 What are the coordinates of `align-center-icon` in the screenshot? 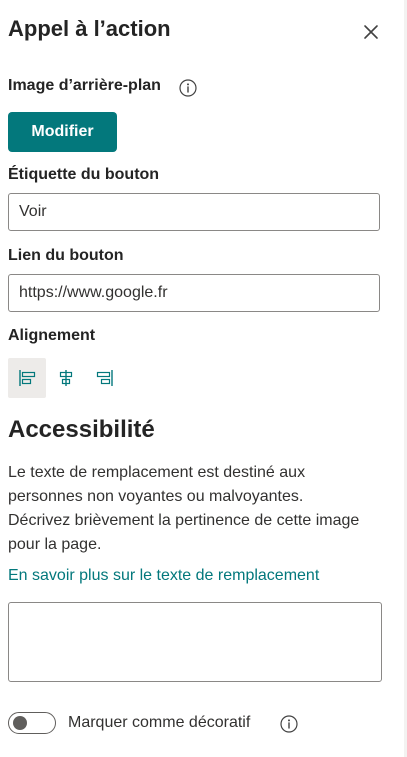 It's located at (66, 378).